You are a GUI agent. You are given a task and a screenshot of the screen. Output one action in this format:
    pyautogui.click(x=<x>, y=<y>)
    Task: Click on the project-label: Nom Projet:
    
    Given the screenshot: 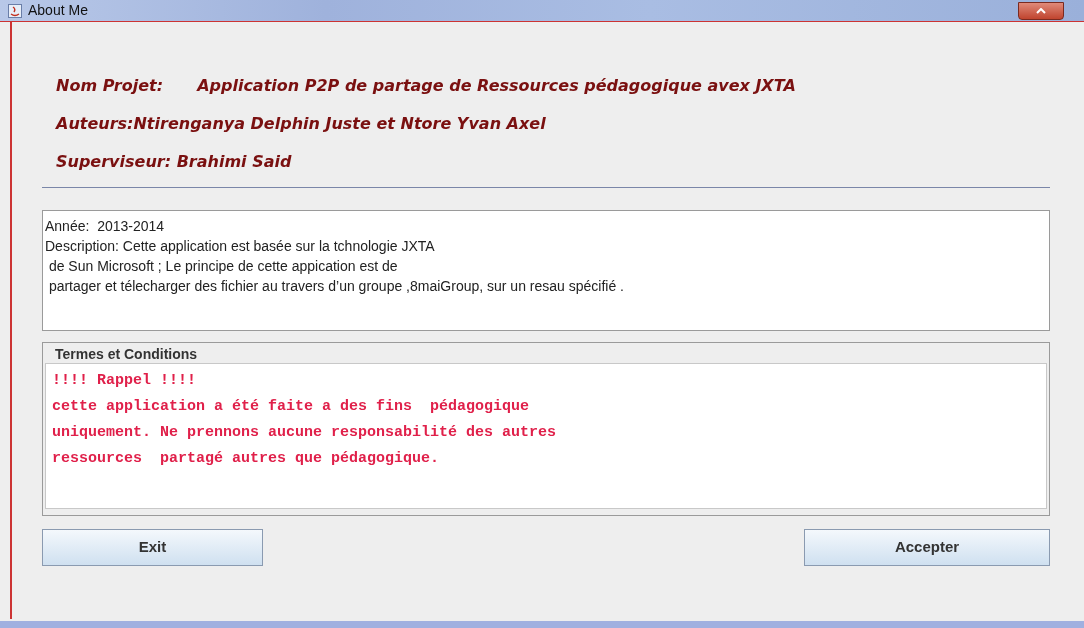 What is the action you would take?
    pyautogui.click(x=110, y=85)
    